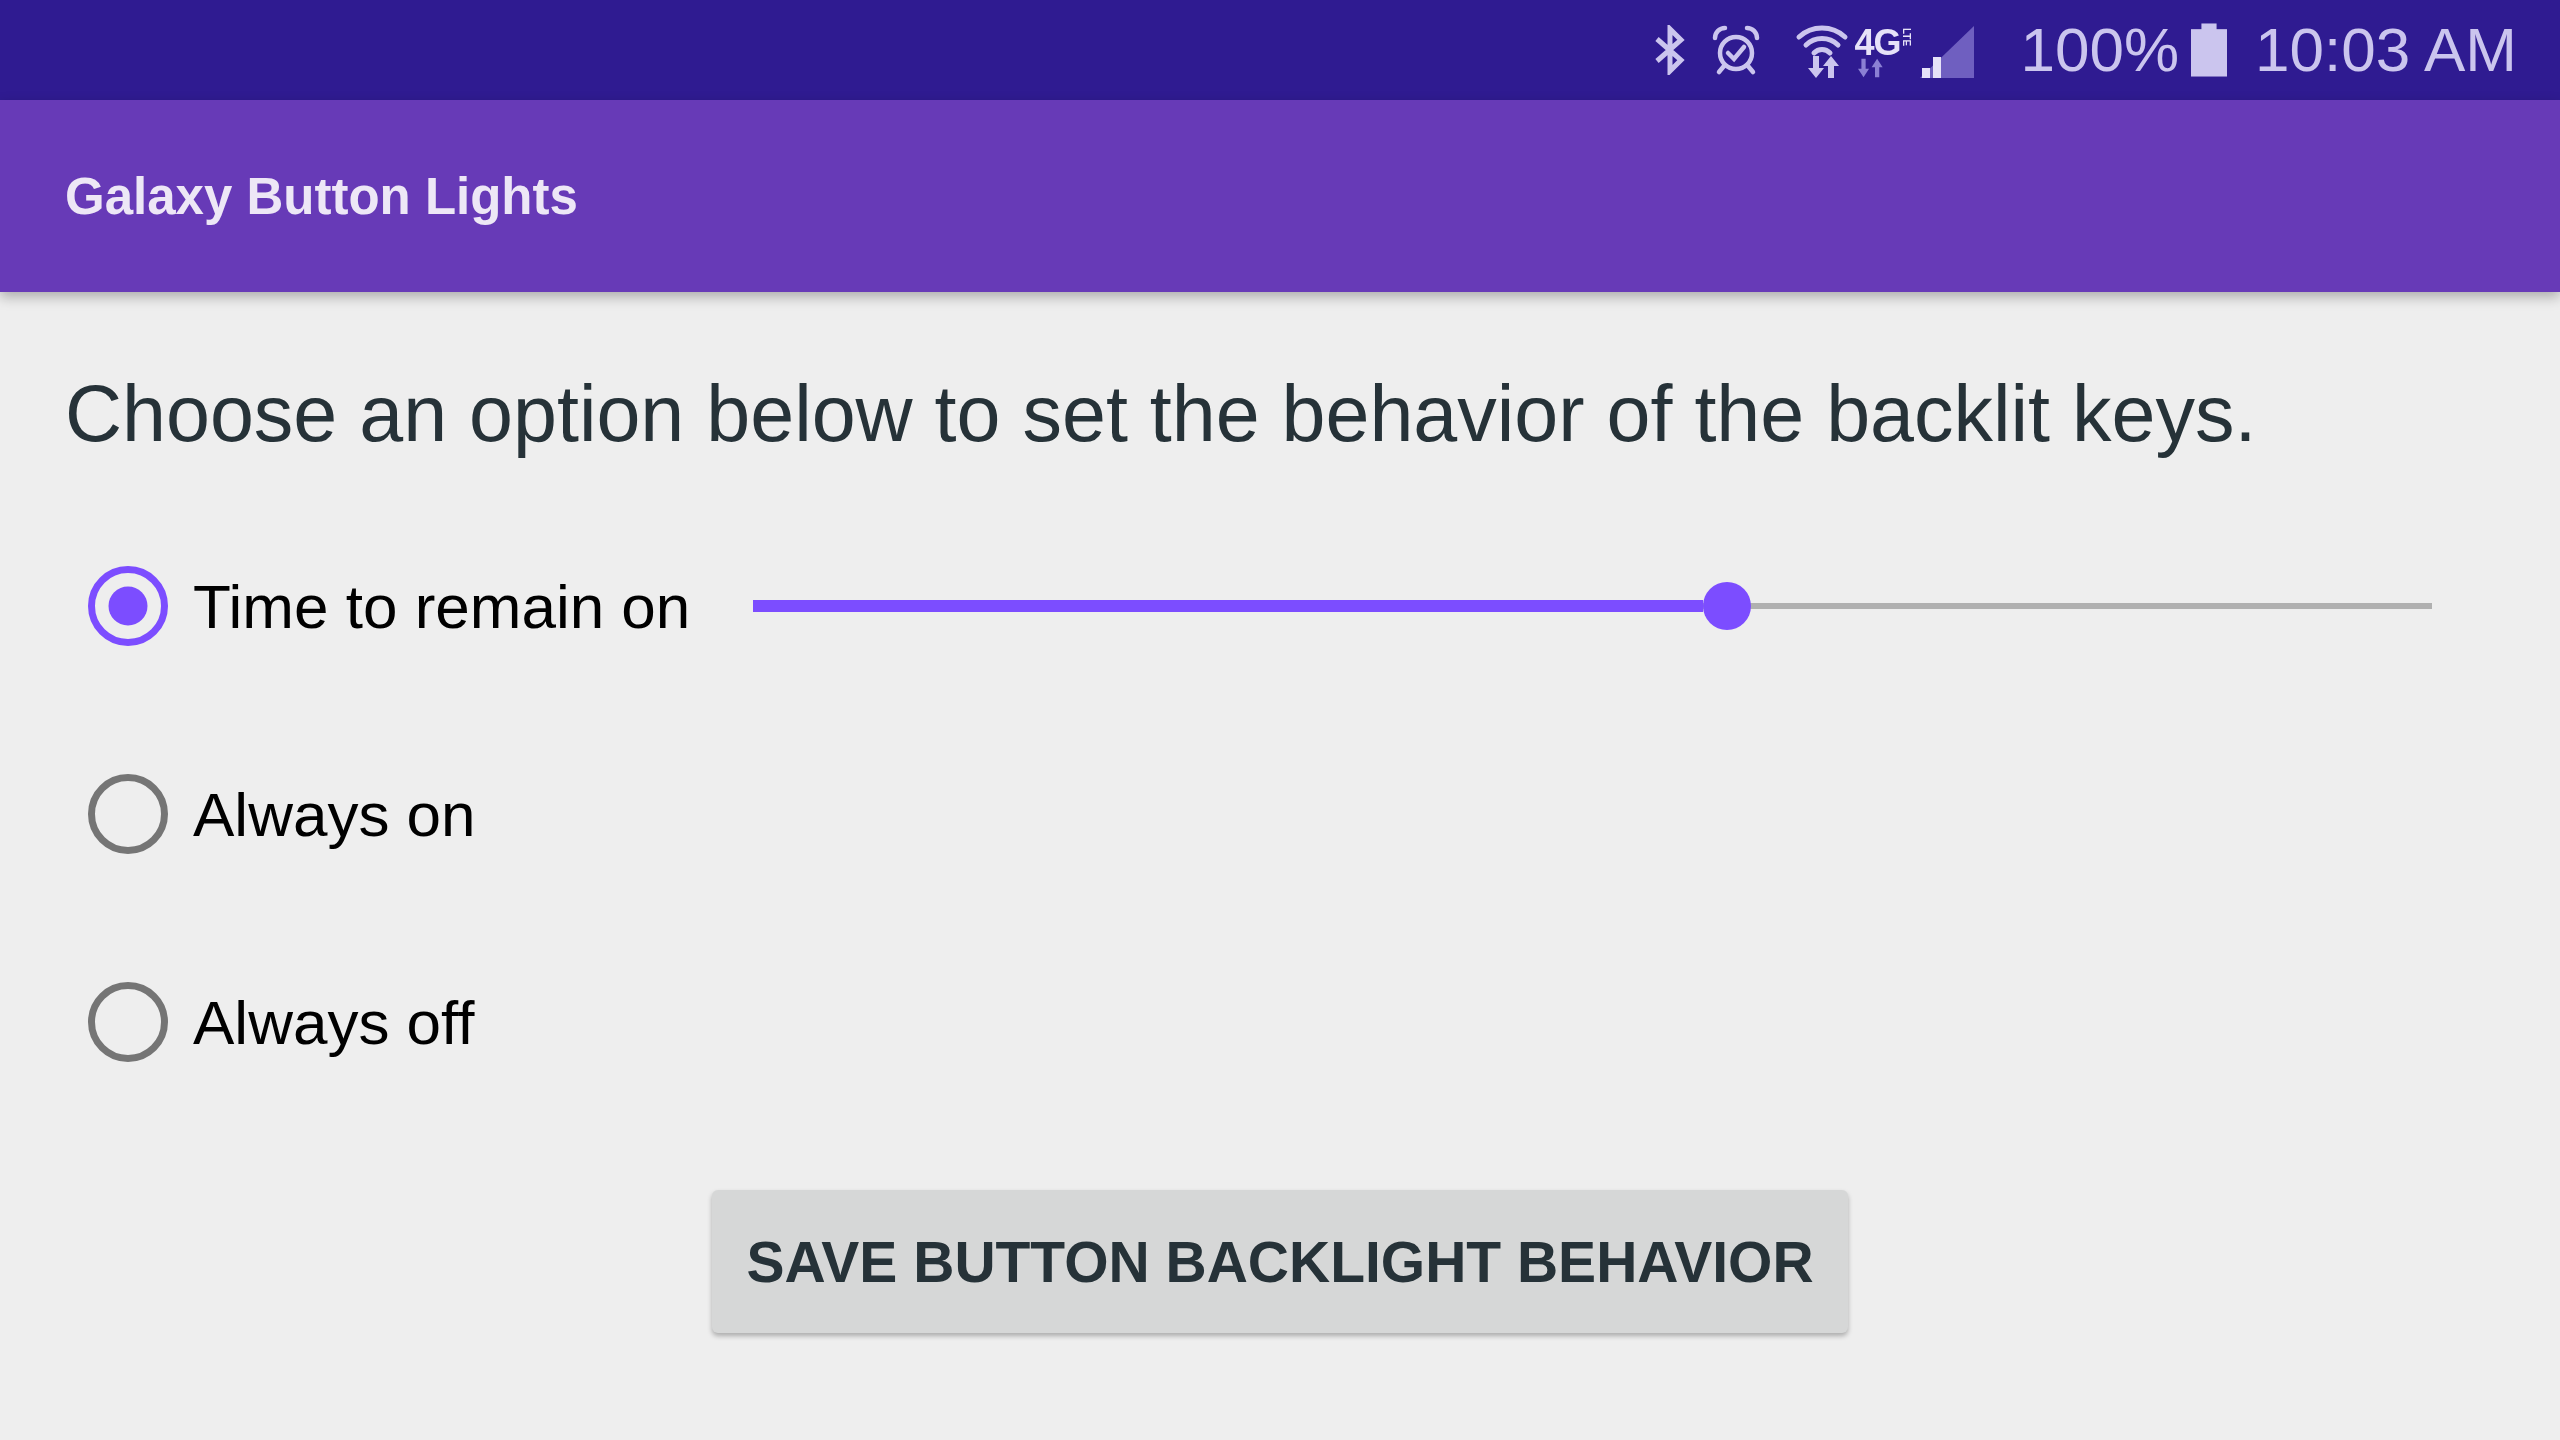  Describe the element at coordinates (1907, 37) in the screenshot. I see `network-sub-label: LTE` at that location.